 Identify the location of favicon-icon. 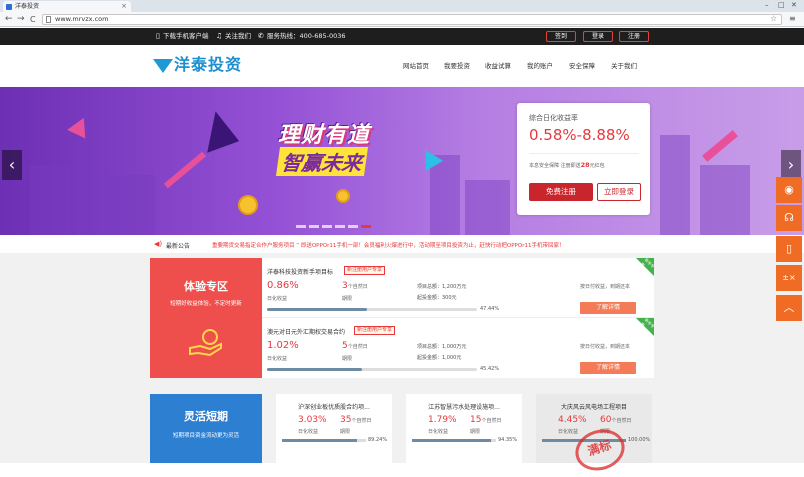
(9, 7).